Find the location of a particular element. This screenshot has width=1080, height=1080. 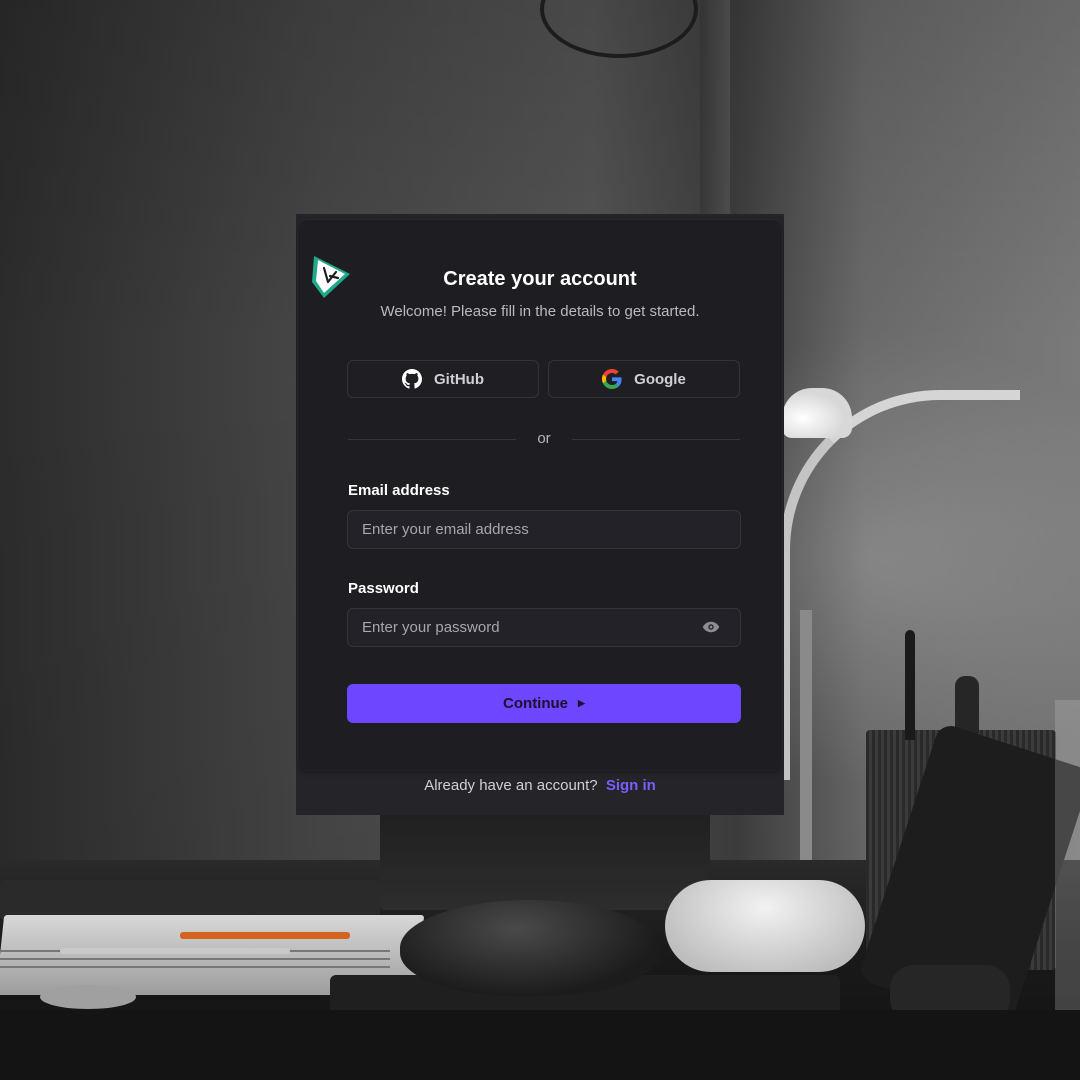

google-button: Google is located at coordinates (644, 379).